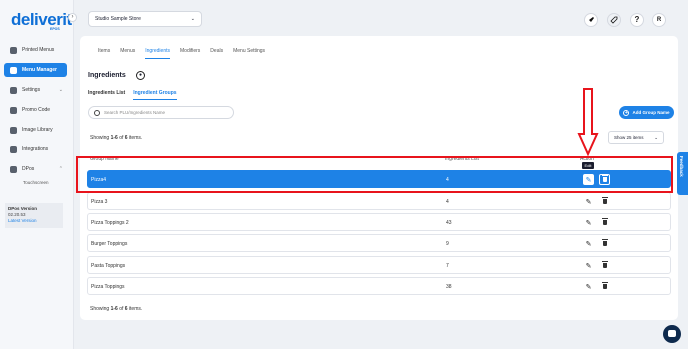 Image resolution: width=688 pixels, height=349 pixels. I want to click on tag-icon, so click(614, 20).